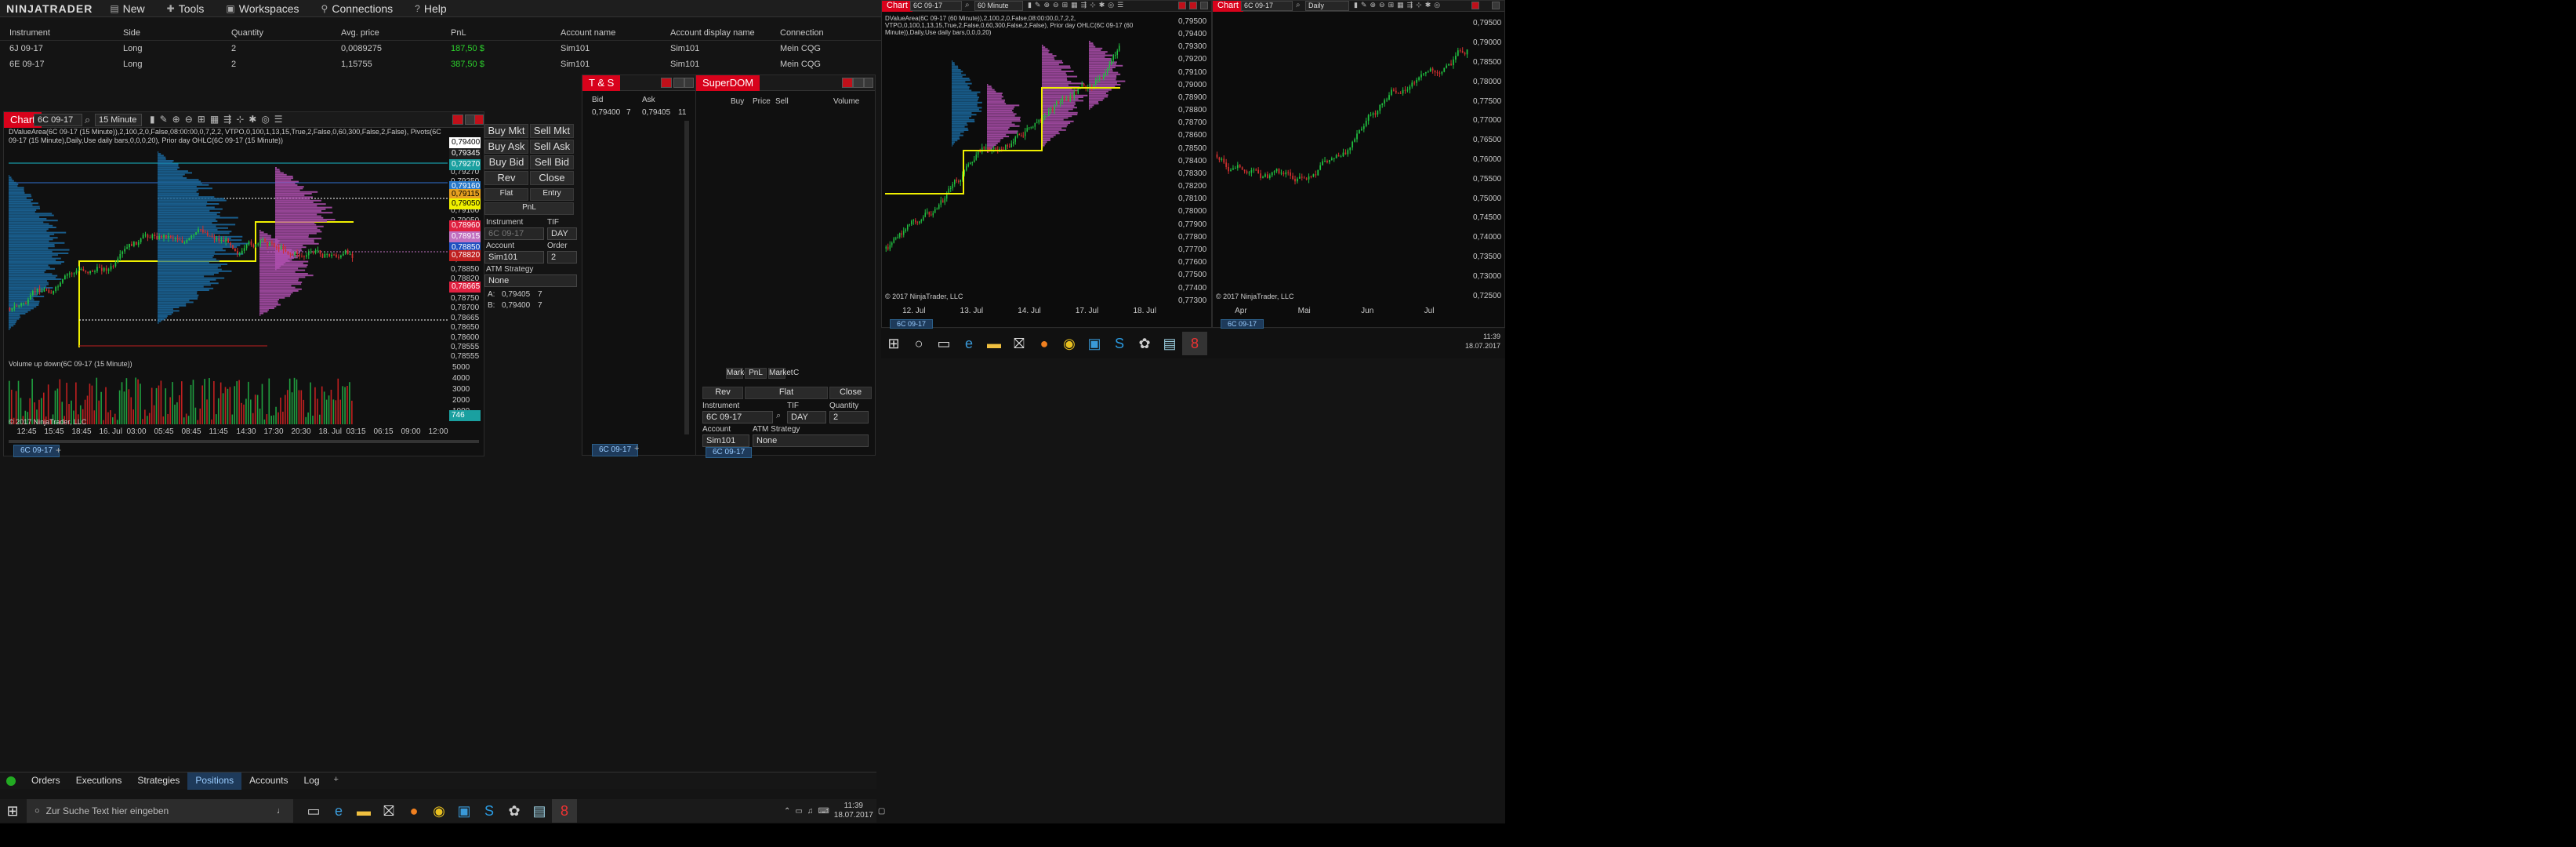 The image size is (2576, 847). I want to click on taskbar-search: ○ Zur Suche Text hier eingeben ♩, so click(160, 811).